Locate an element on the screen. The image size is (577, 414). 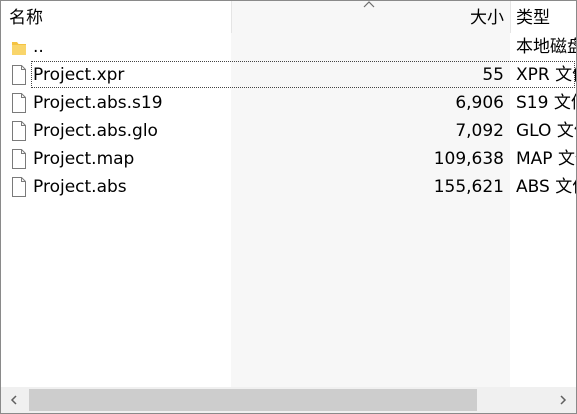
file-name: Project.abs.s19 is located at coordinates (98, 103).